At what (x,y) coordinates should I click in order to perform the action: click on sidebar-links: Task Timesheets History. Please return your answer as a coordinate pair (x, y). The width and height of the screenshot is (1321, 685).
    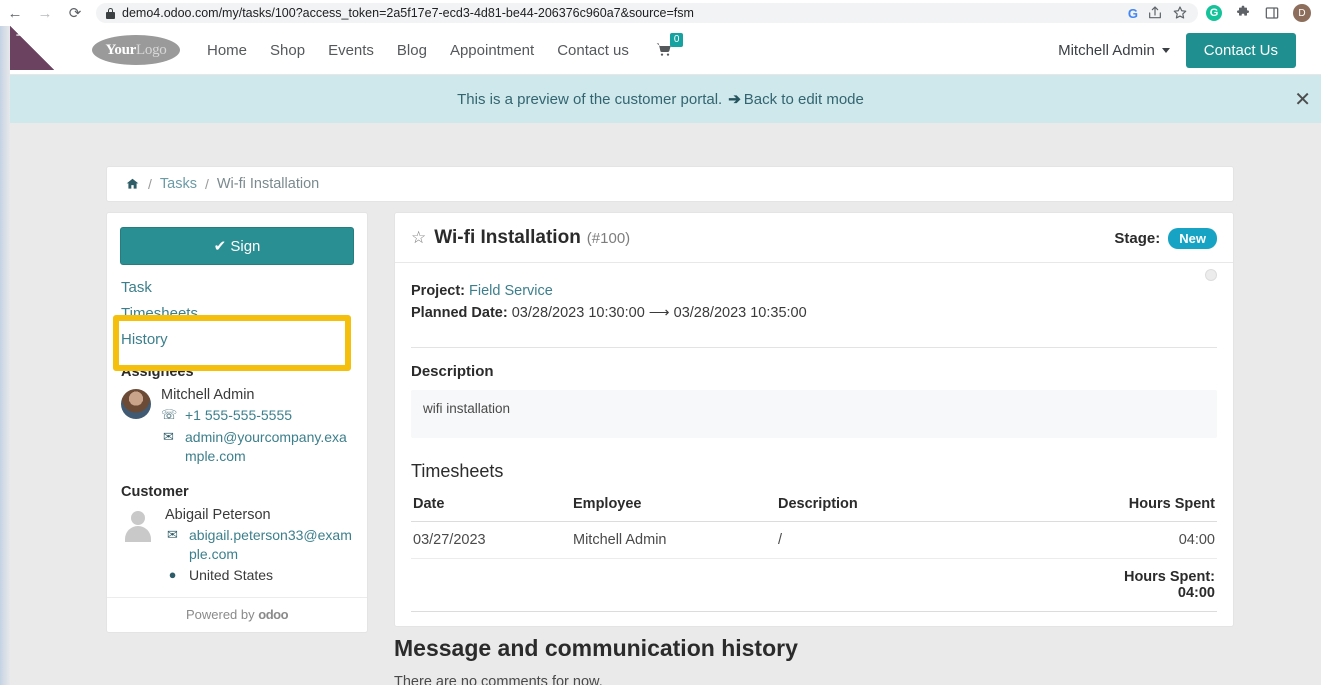
    Looking at the image, I should click on (237, 309).